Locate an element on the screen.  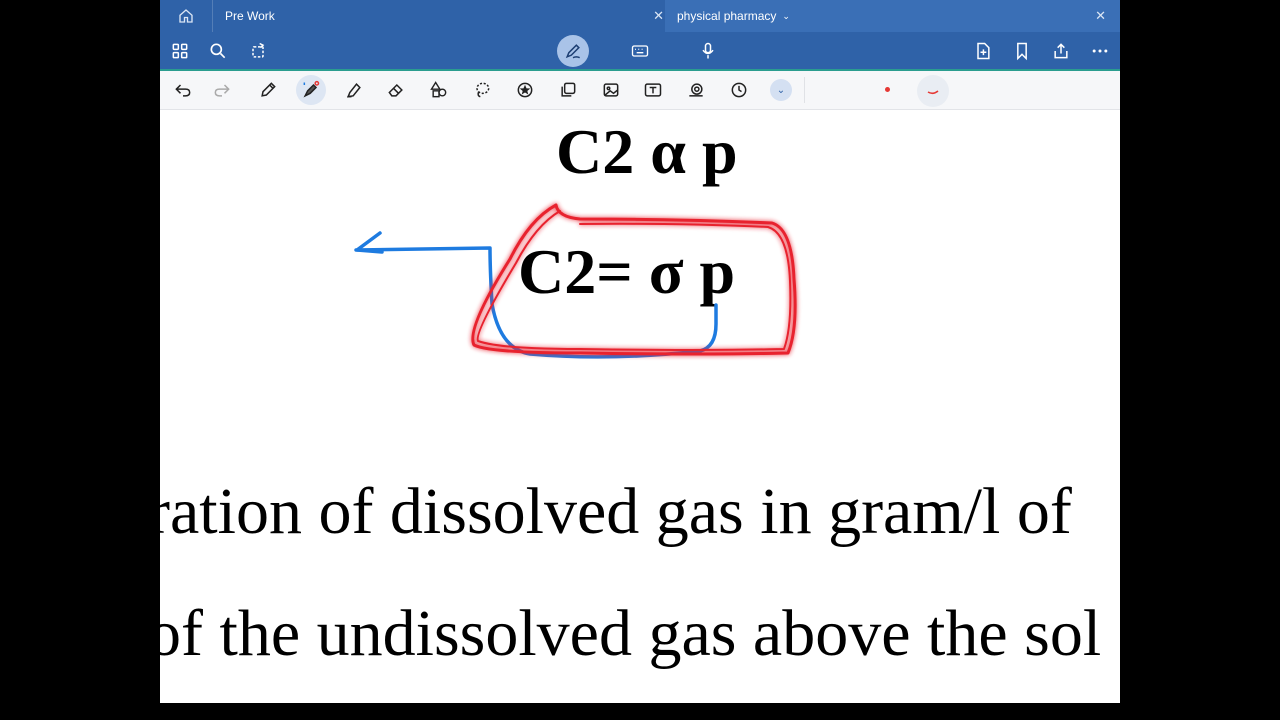
home-icon is located at coordinates (186, 16).